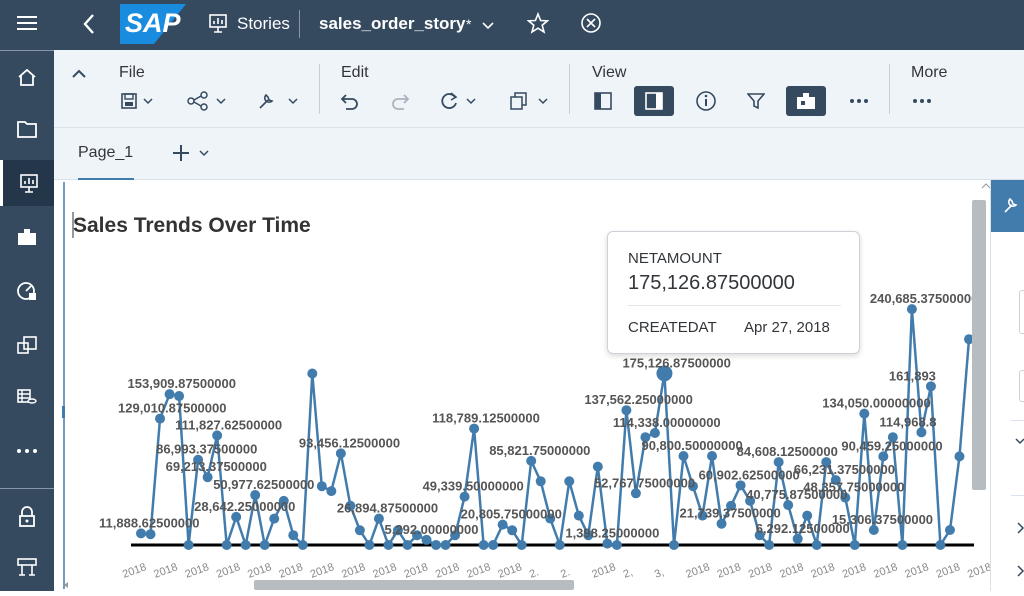 Image resolution: width=1024 pixels, height=596 pixels. I want to click on story-toolbar: File Edit View More, so click(539, 89).